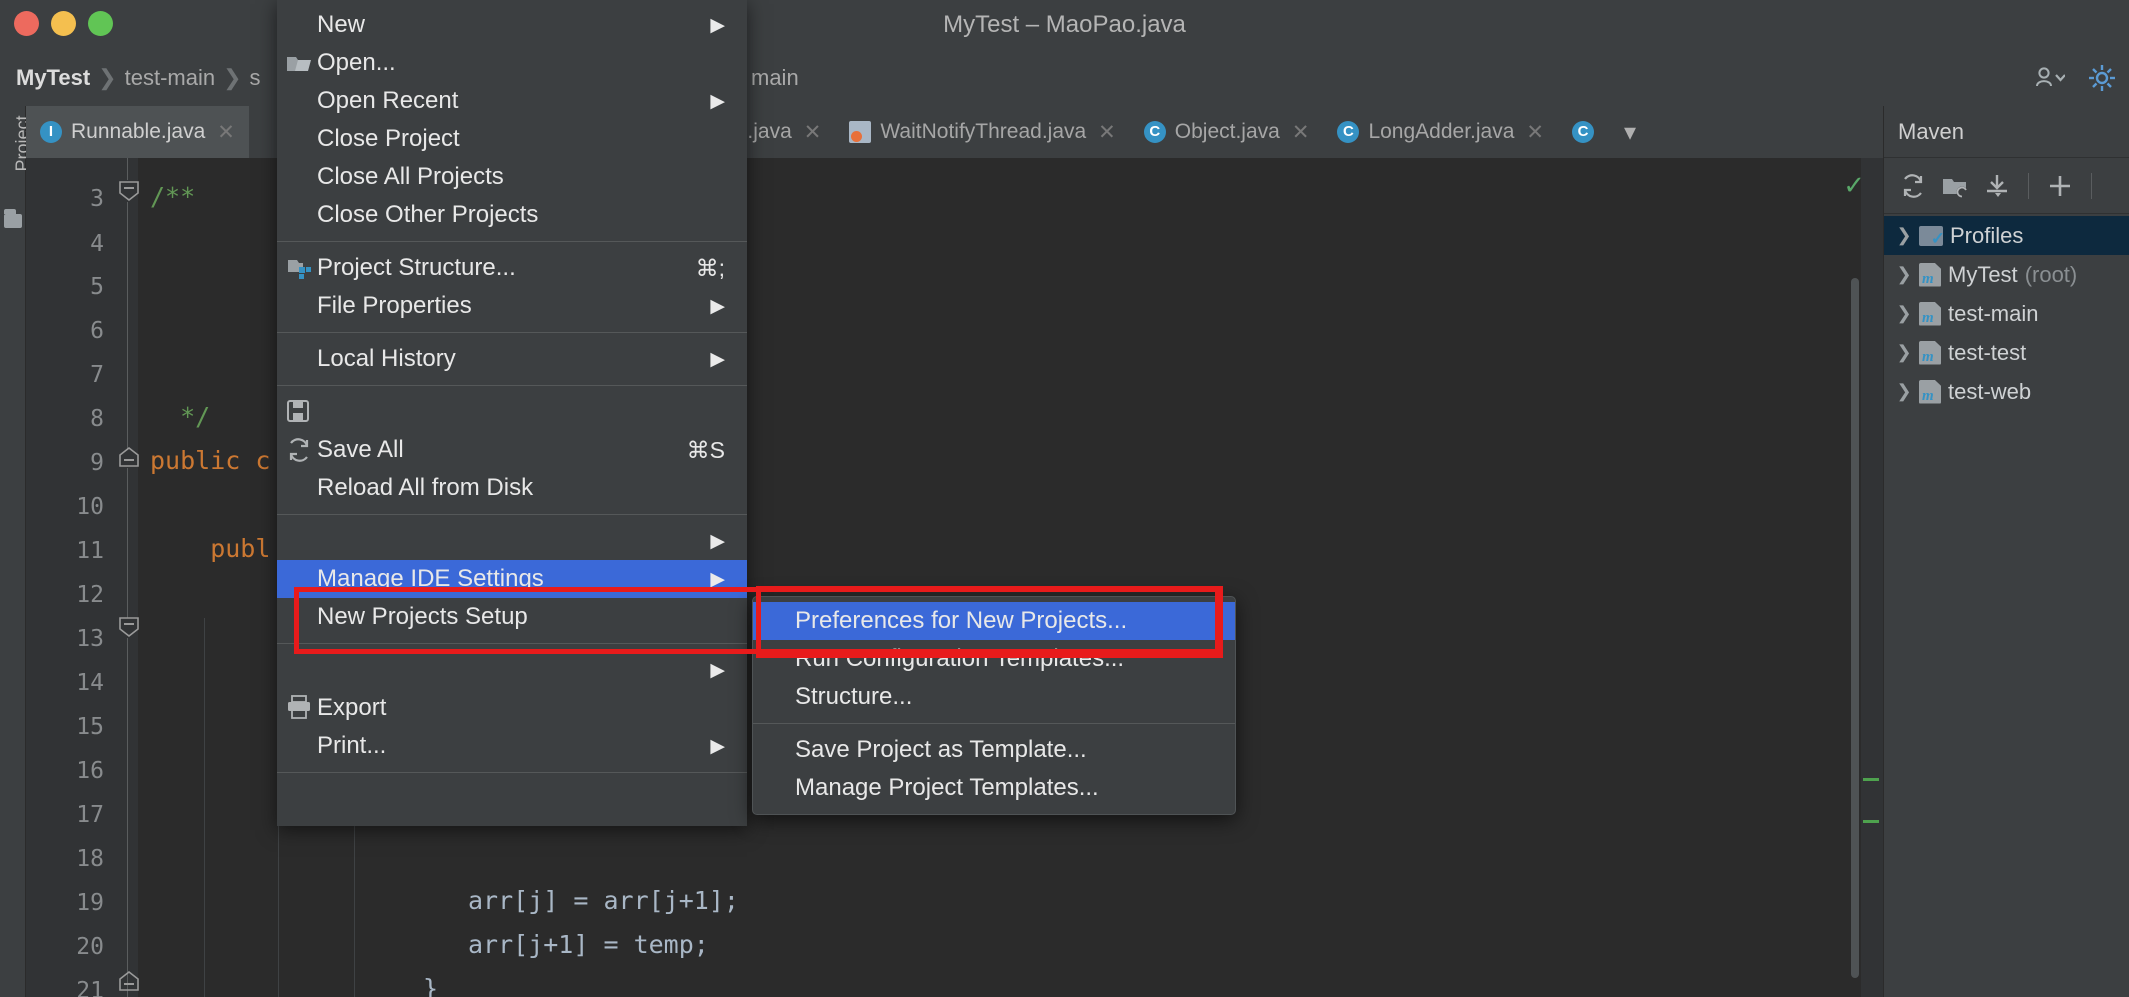  I want to click on tree-row-test-main: ❯ m test-main, so click(2006, 313).